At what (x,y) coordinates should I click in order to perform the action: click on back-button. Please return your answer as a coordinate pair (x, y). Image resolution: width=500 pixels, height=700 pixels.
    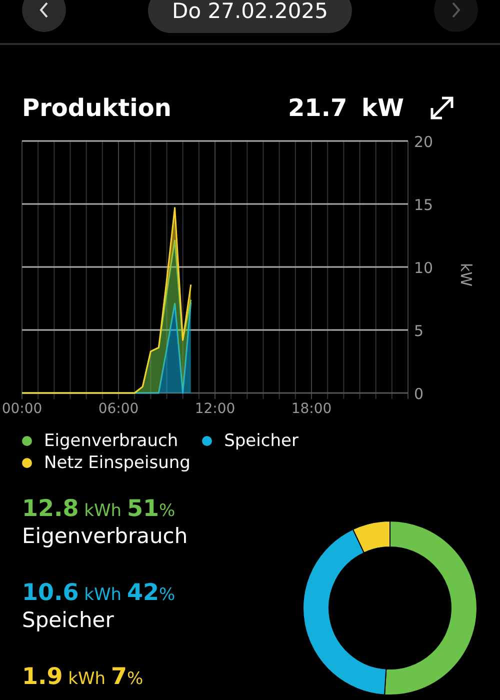
    Looking at the image, I should click on (44, 16).